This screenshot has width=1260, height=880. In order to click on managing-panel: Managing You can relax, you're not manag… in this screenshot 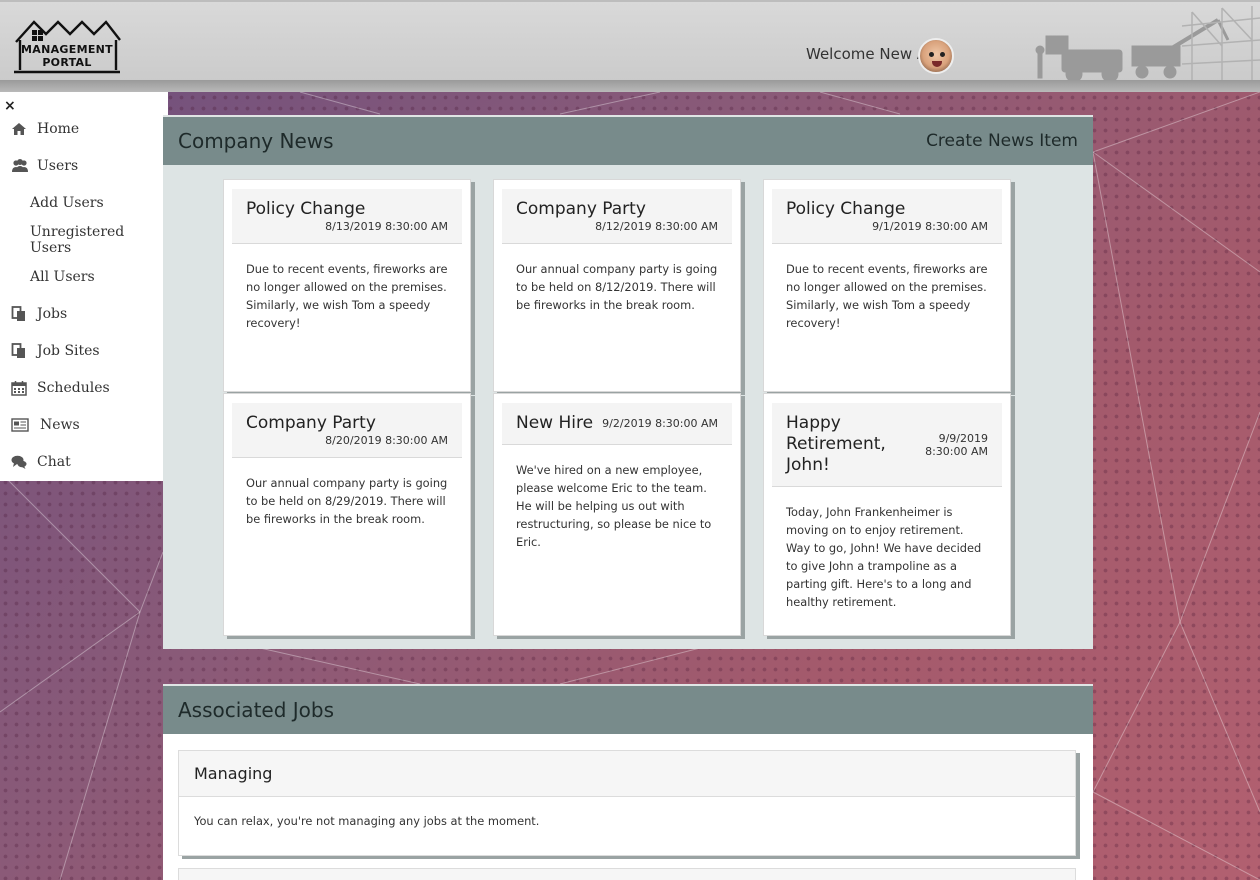, I will do `click(627, 803)`.